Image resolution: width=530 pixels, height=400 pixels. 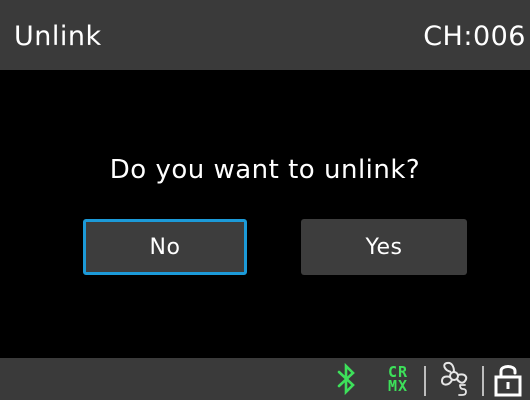 I want to click on yes-button: Yes, so click(x=384, y=247).